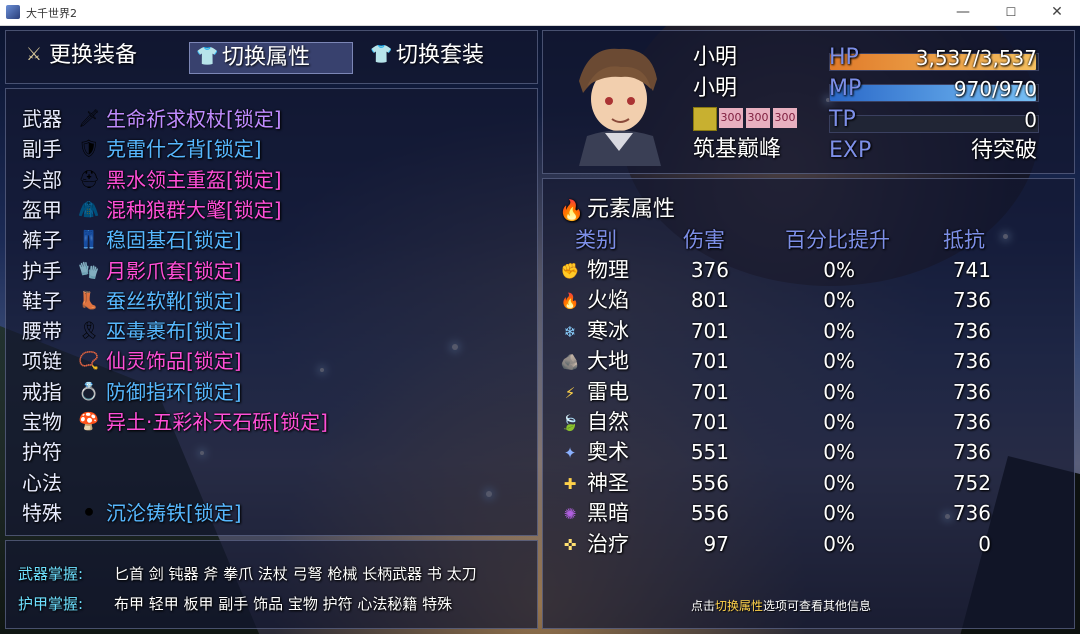  What do you see at coordinates (850, 150) in the screenshot?
I see `exp-label: EXP` at bounding box center [850, 150].